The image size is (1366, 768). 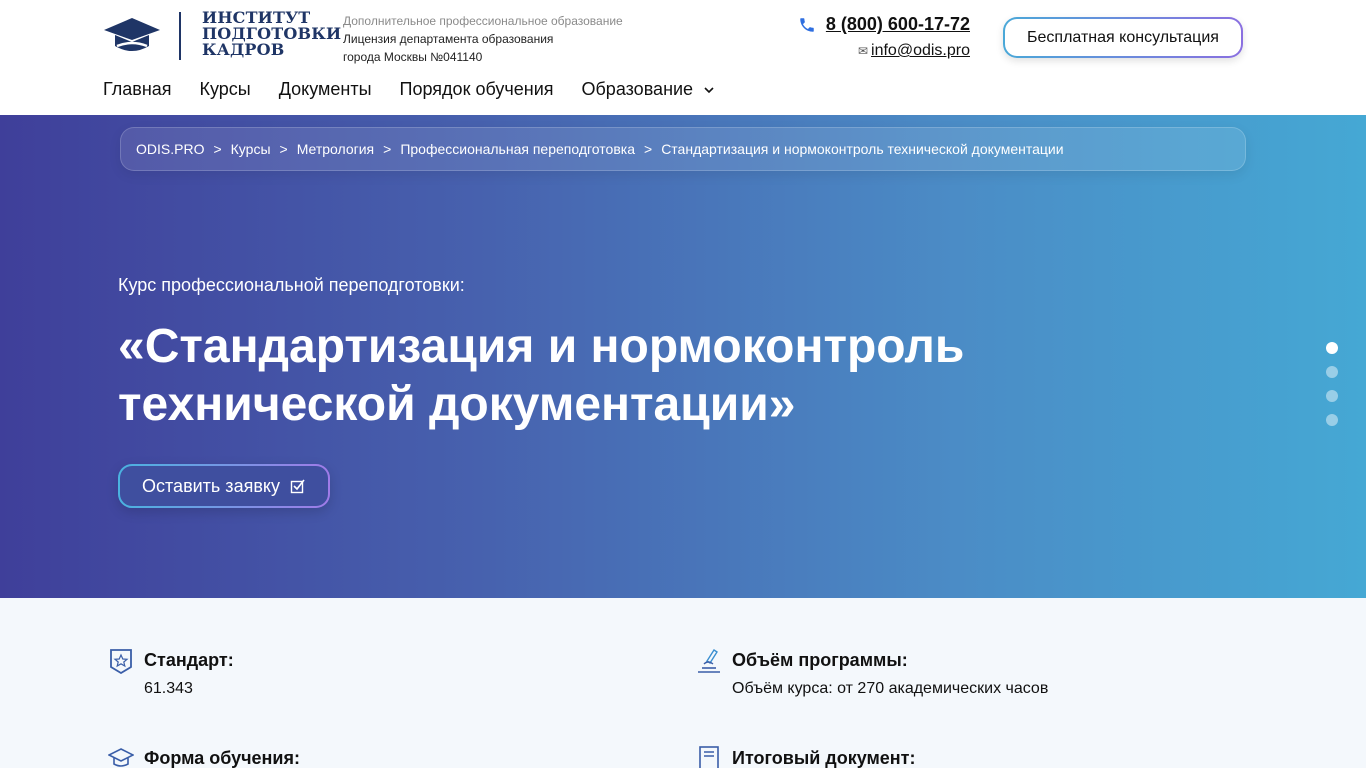 I want to click on breadcrumb-item-metrology: Метрология, so click(x=335, y=149).